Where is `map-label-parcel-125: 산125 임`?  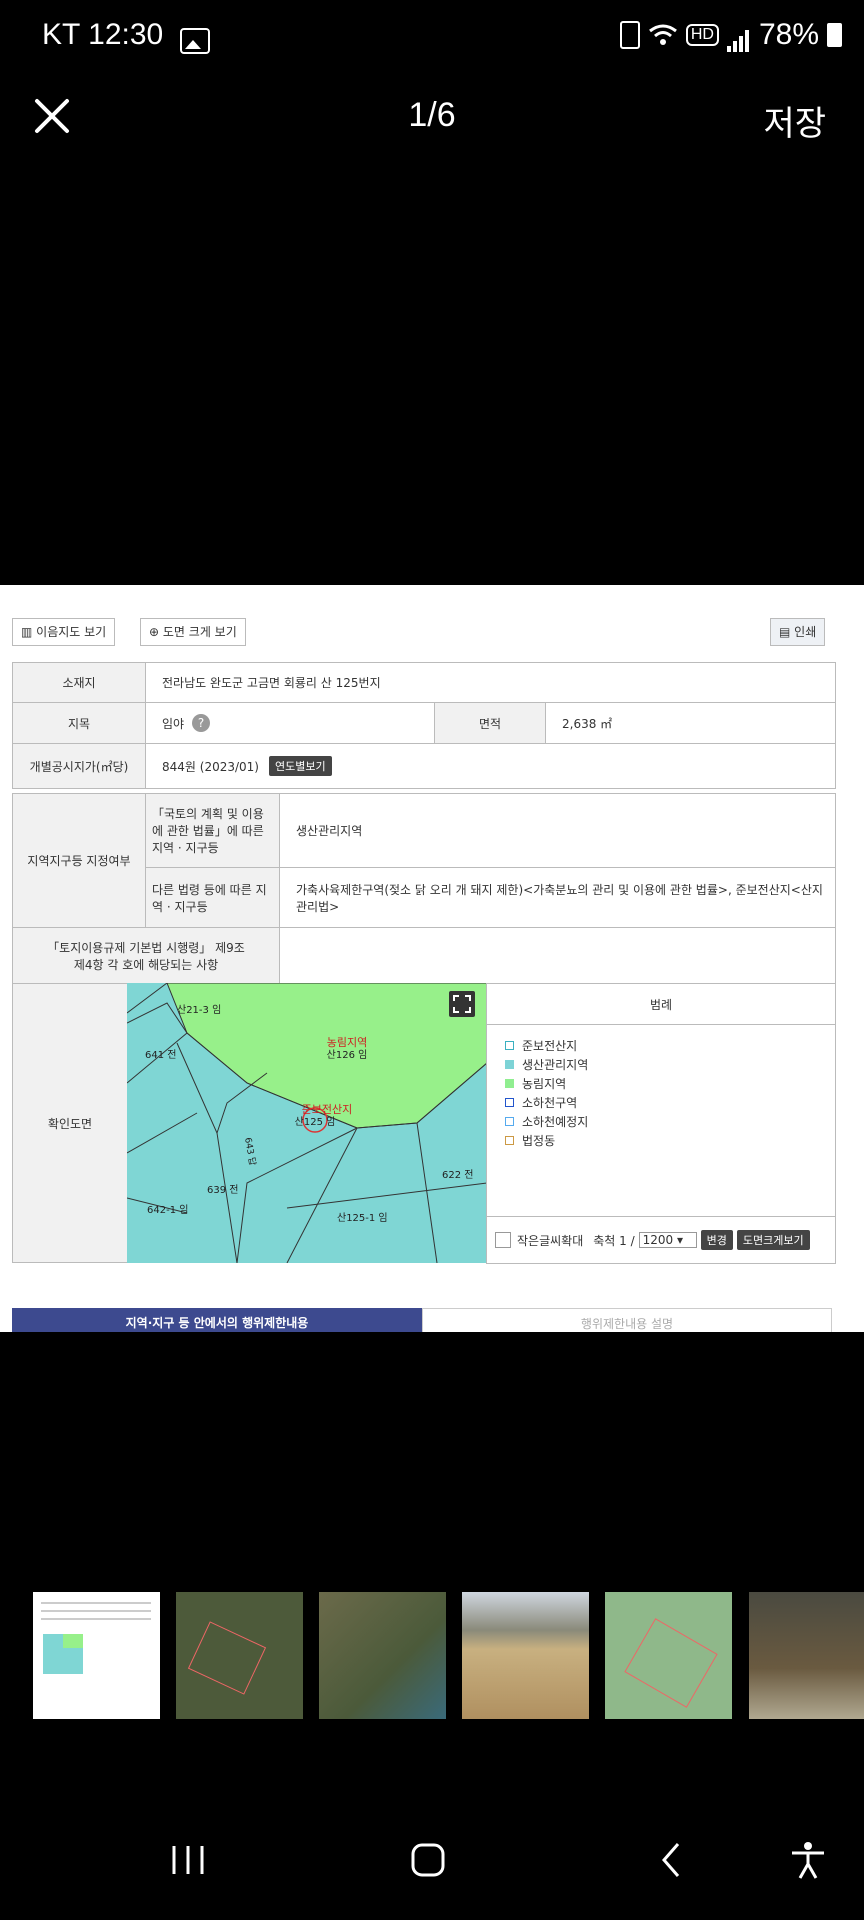 map-label-parcel-125: 산125 임 is located at coordinates (315, 1121).